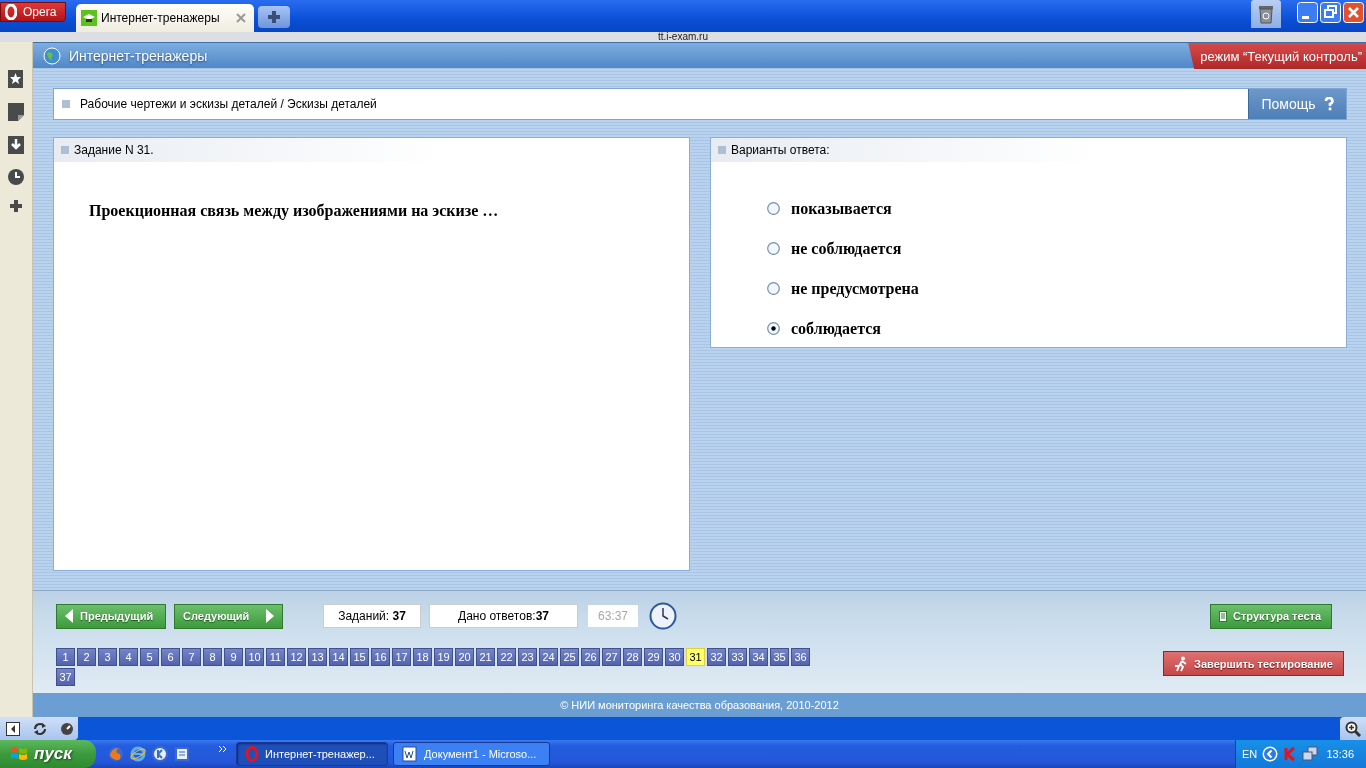 The width and height of the screenshot is (1366, 768). Describe the element at coordinates (111, 616) in the screenshot. I see `previous-button: Предыдущий` at that location.